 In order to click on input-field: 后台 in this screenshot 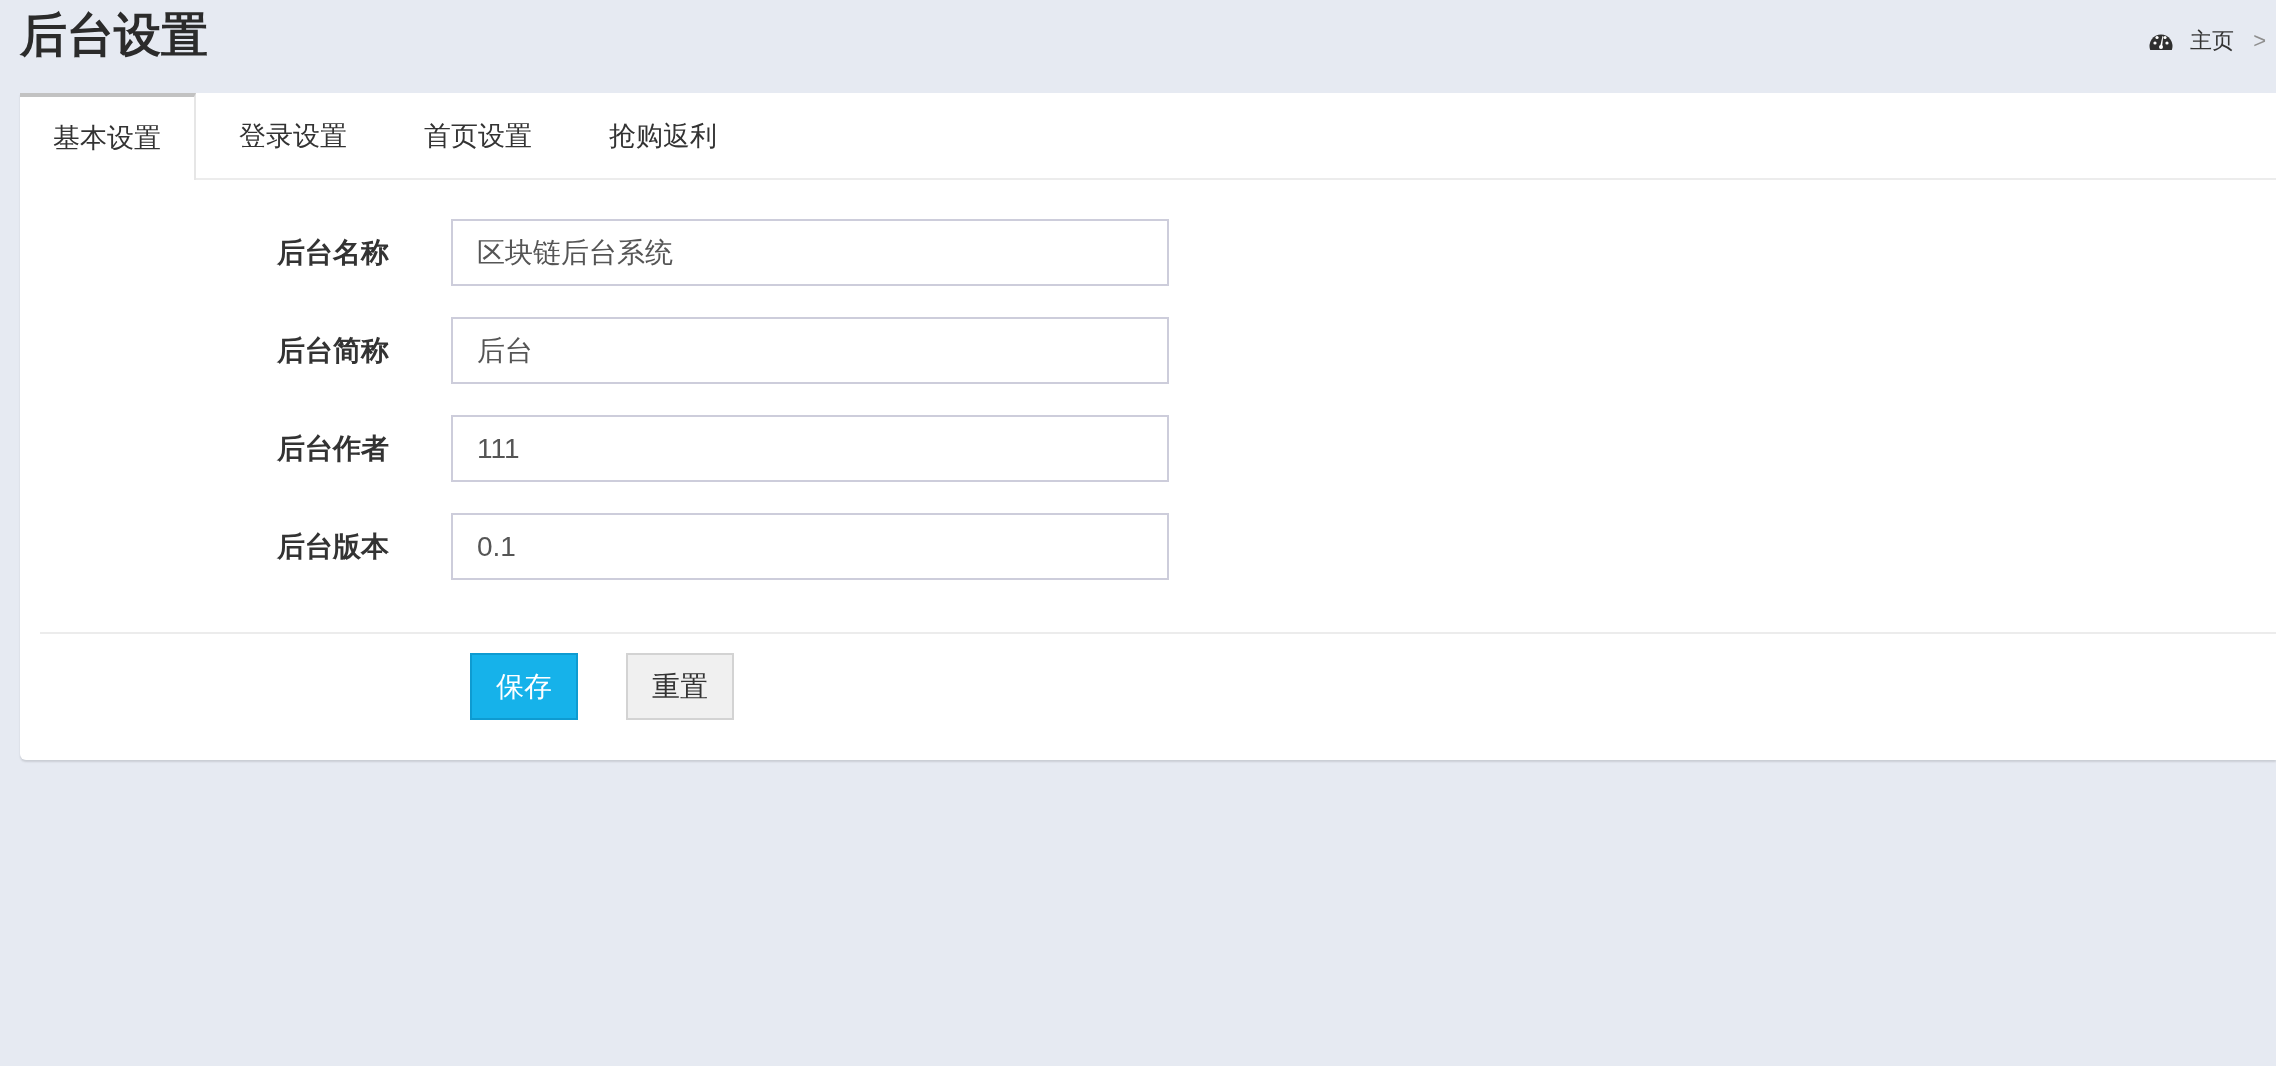, I will do `click(810, 350)`.